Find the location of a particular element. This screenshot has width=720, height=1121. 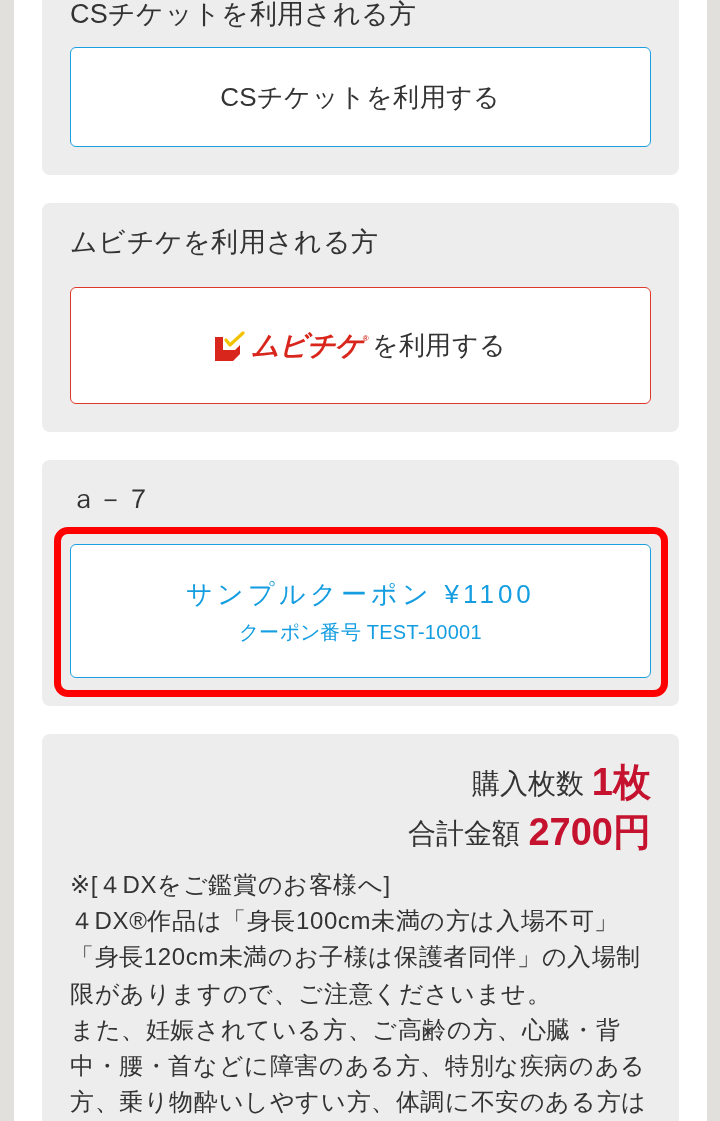

section-title: CSチケットを利用される方 is located at coordinates (244, 14).